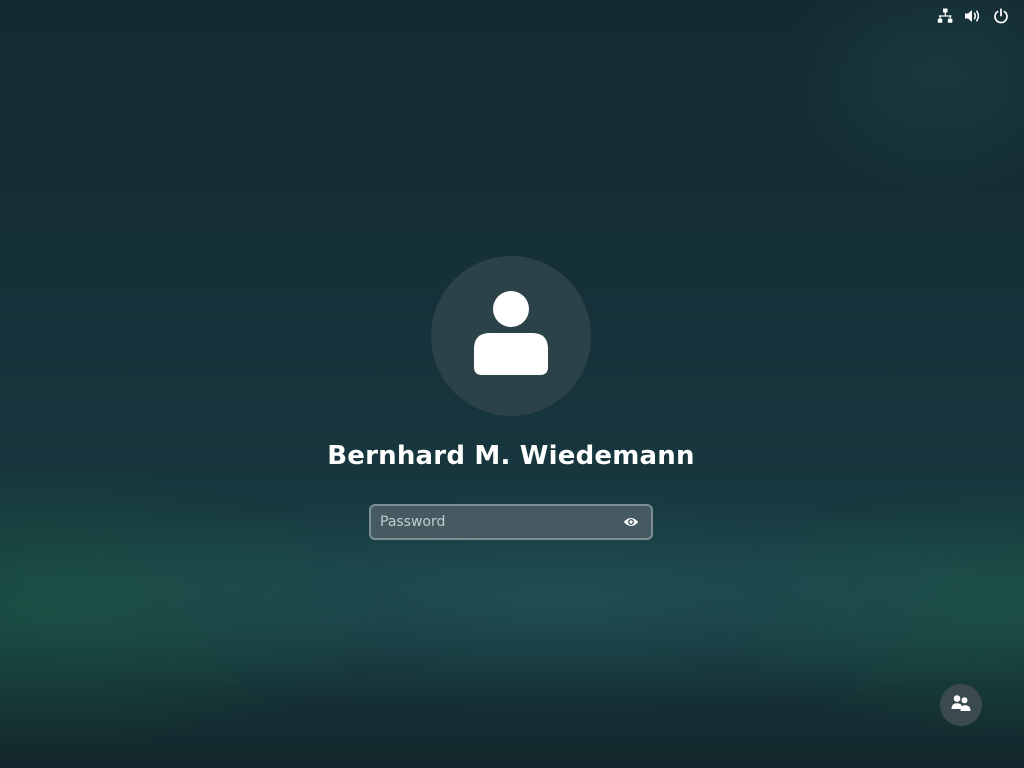 This screenshot has width=1024, height=768. I want to click on switch-user-button, so click(961, 705).